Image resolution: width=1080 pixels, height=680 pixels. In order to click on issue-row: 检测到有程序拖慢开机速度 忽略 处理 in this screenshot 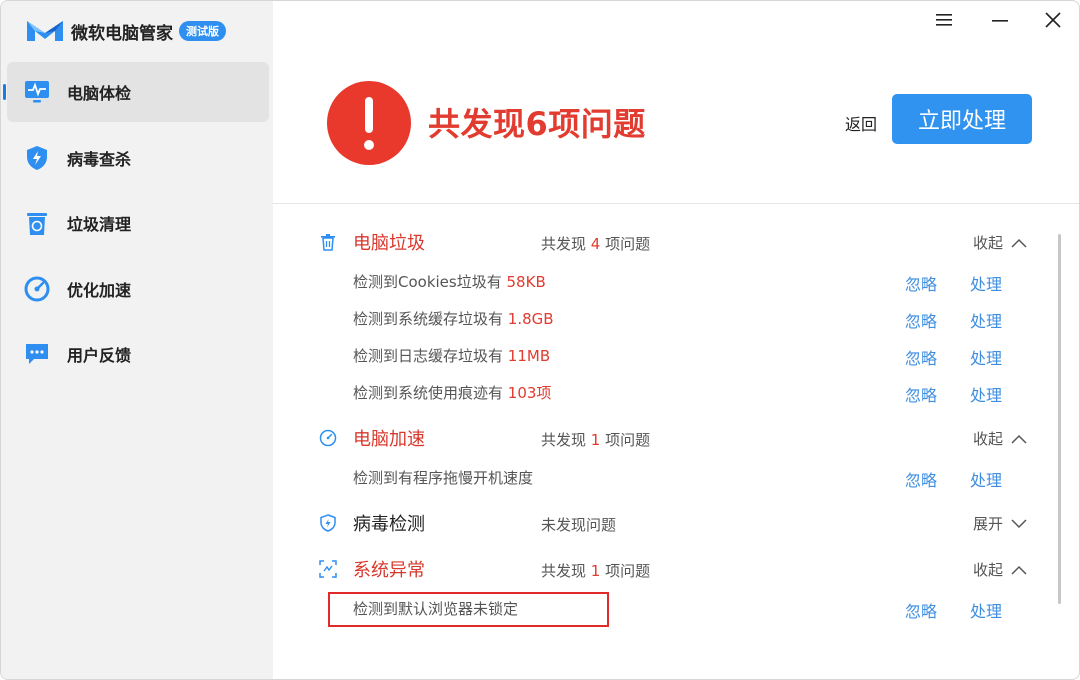, I will do `click(676, 476)`.